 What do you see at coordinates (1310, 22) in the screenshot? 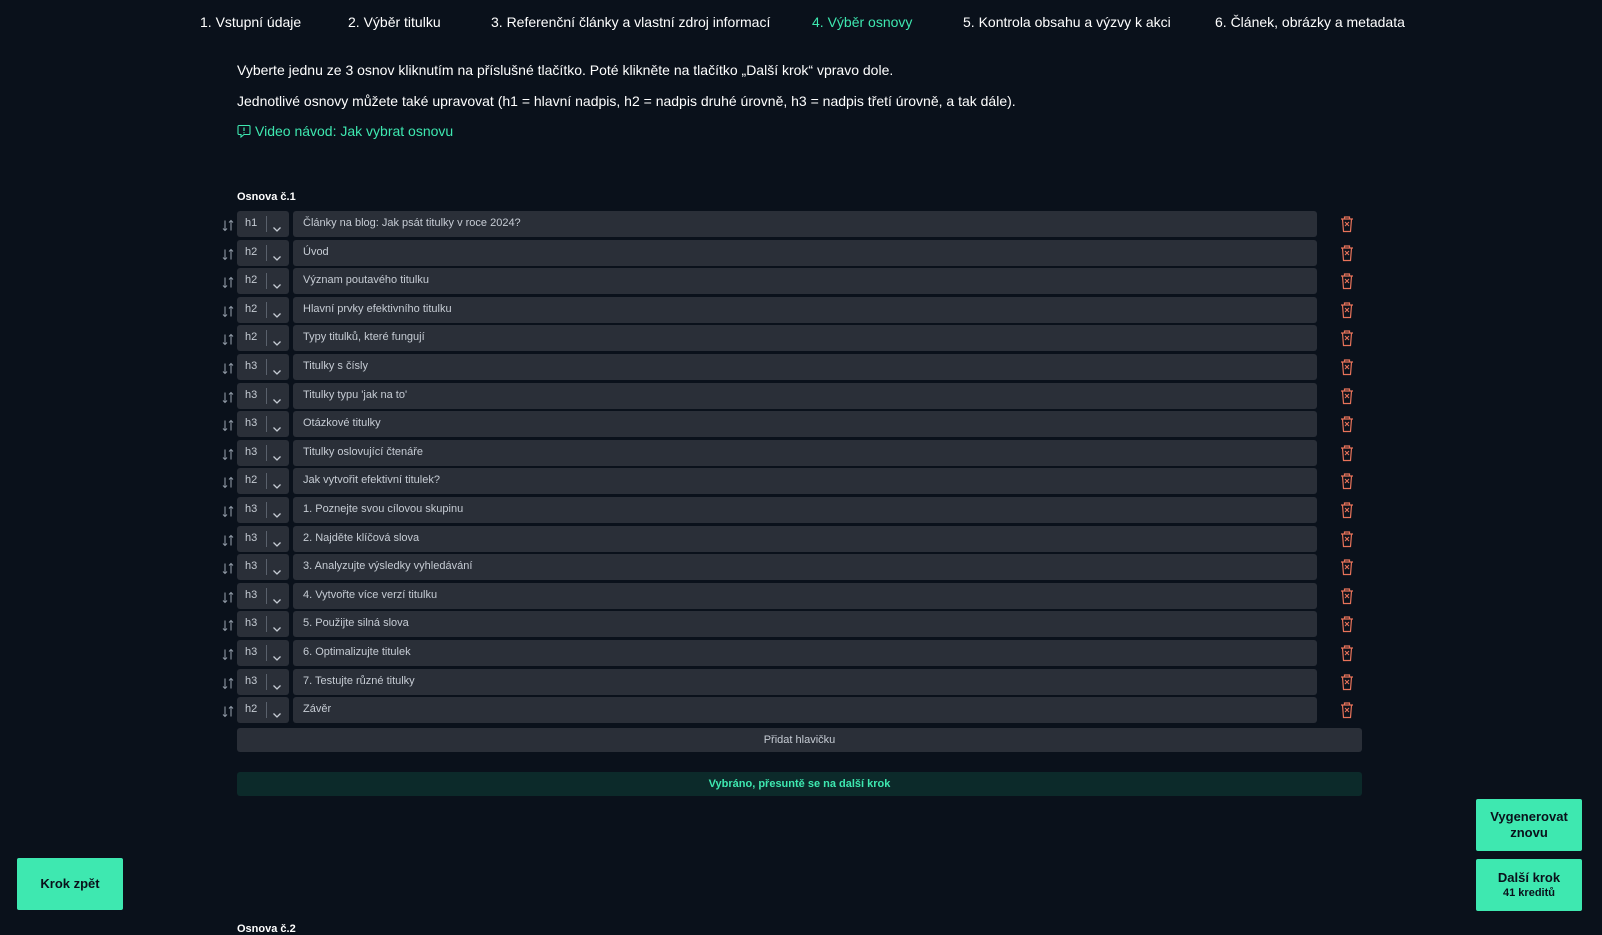
I see `step-6-tab: 6. Článek, obrázky a metadata` at bounding box center [1310, 22].